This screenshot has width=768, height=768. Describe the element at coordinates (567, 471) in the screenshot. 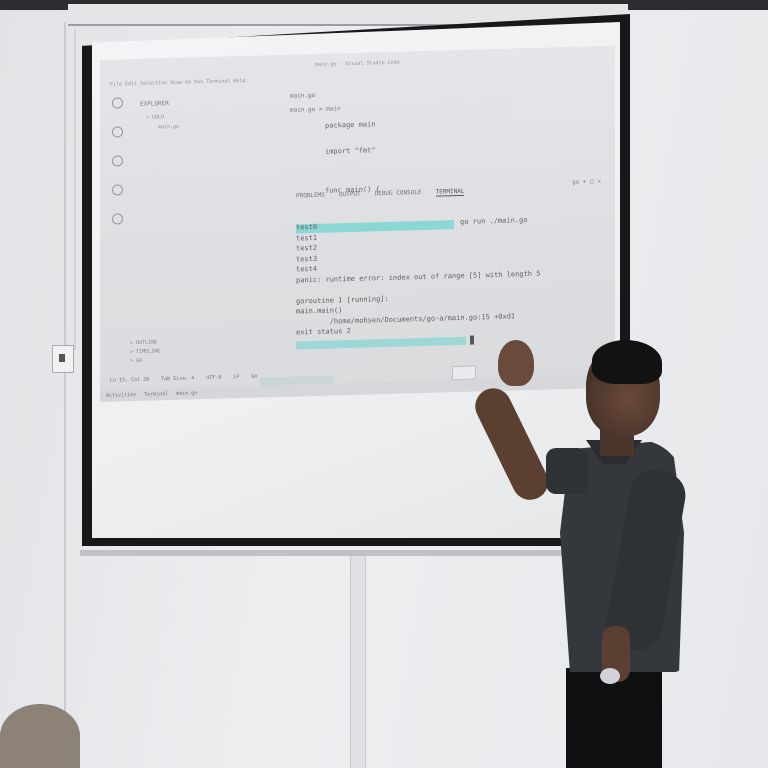

I see `presenter-sleeve` at that location.